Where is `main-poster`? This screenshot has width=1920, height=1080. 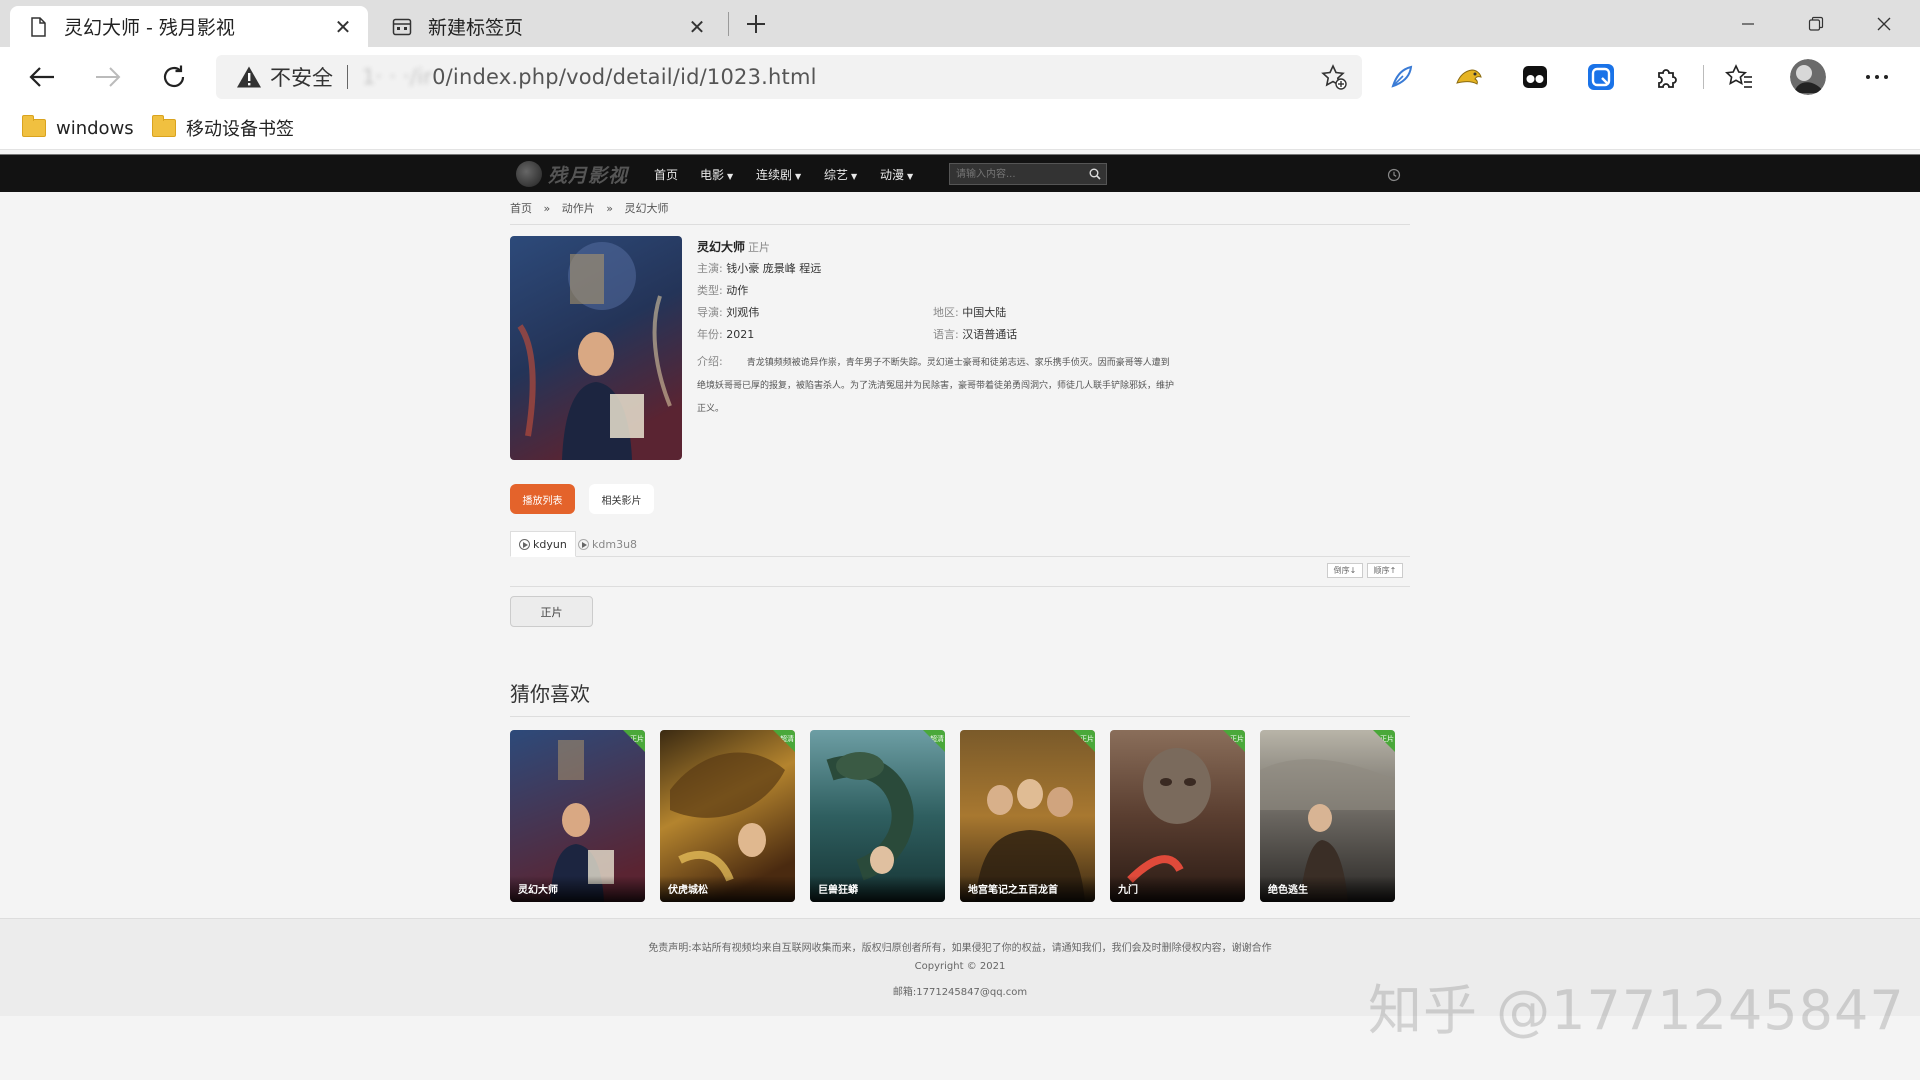
main-poster is located at coordinates (596, 348).